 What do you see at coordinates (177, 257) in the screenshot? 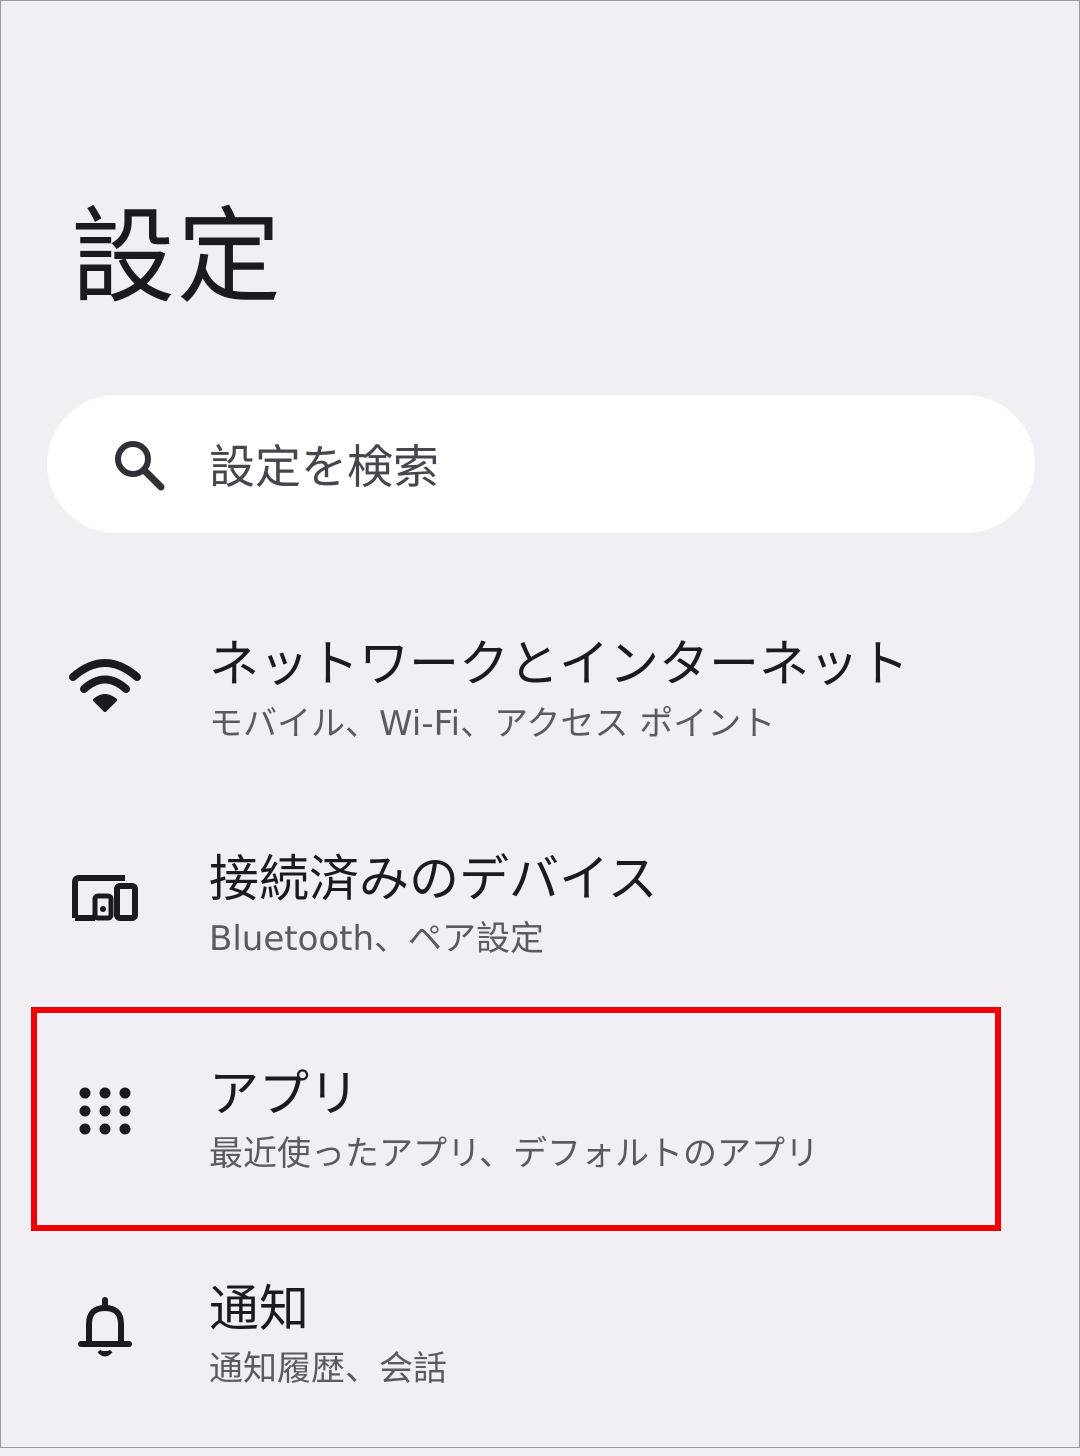
I see `page-title: 設定` at bounding box center [177, 257].